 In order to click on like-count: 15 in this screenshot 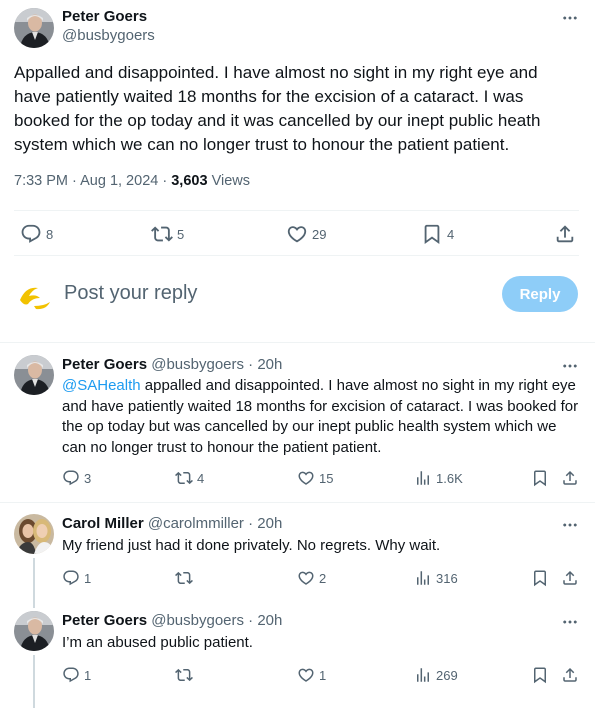, I will do `click(326, 478)`.